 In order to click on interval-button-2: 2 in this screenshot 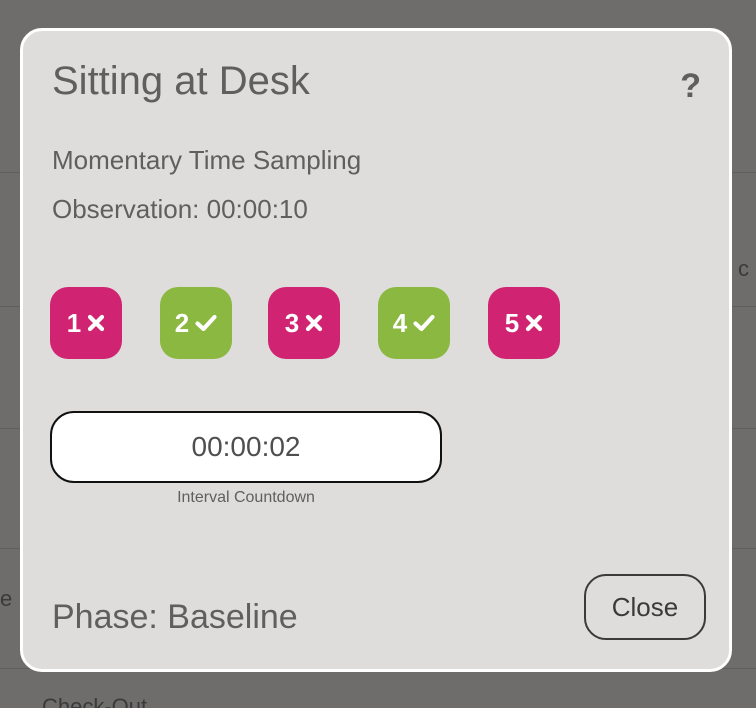, I will do `click(196, 323)`.